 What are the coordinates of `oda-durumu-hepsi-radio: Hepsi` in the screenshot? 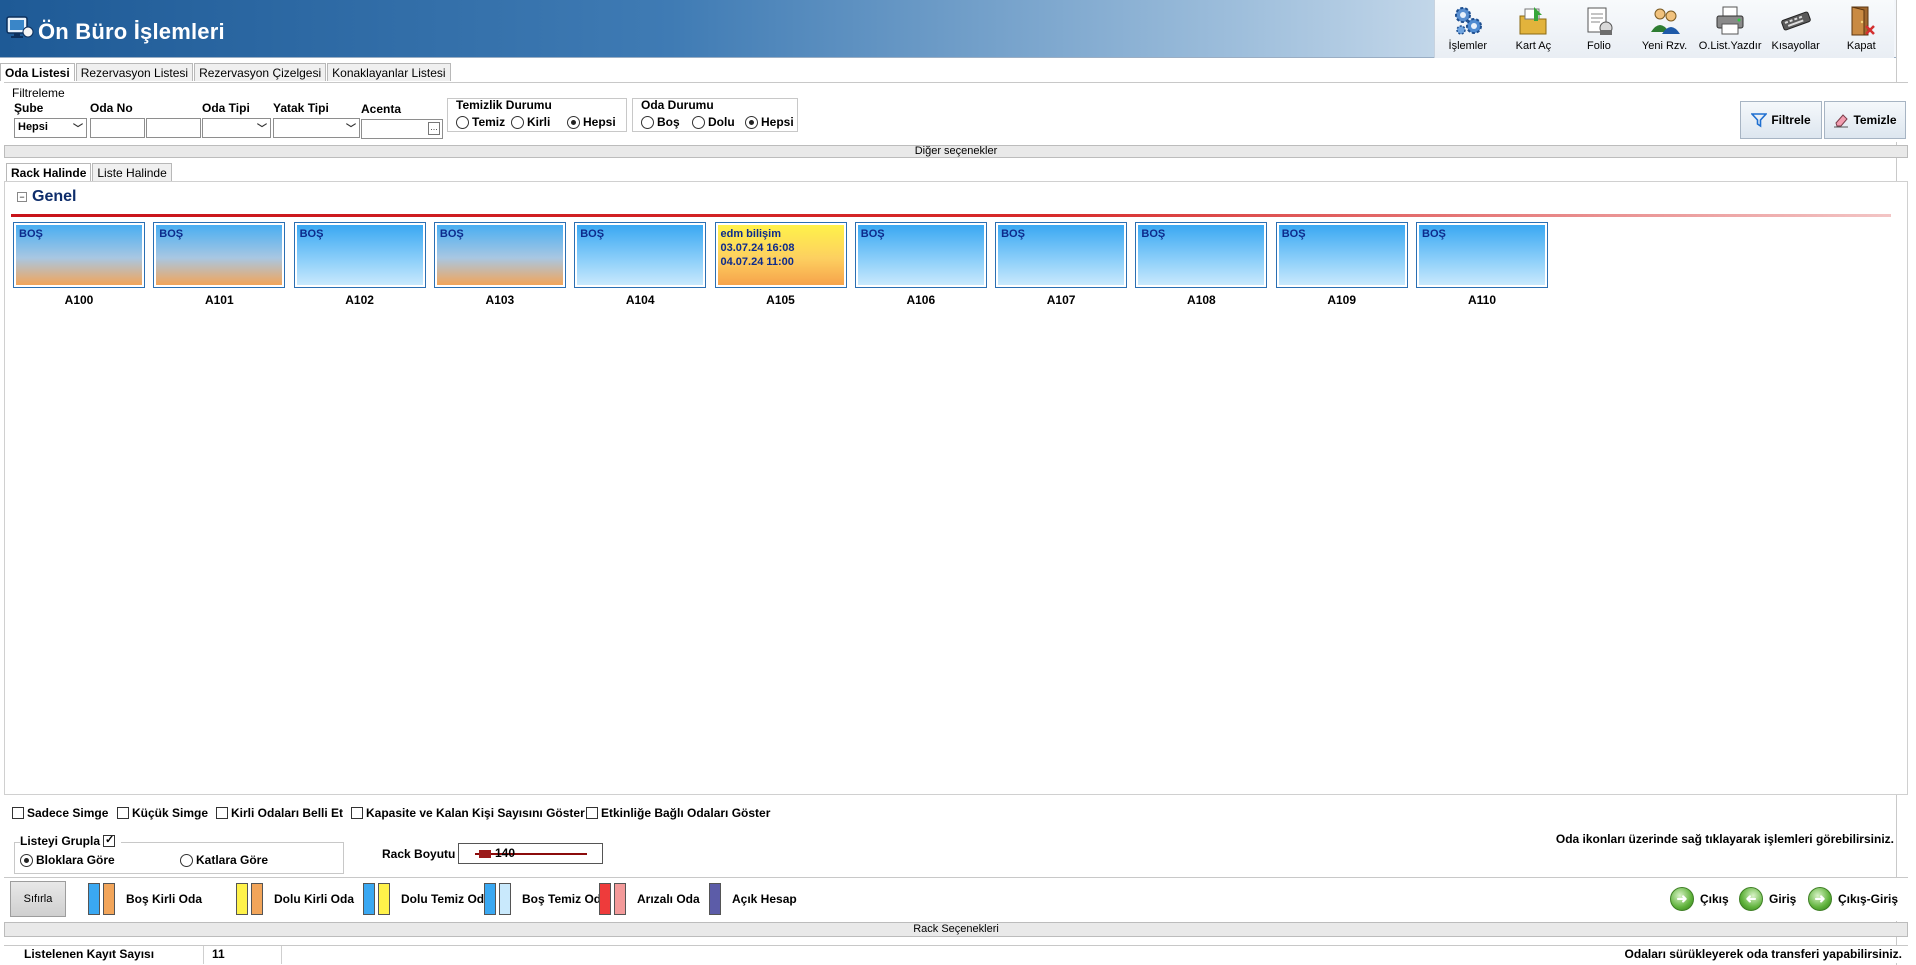 It's located at (769, 122).